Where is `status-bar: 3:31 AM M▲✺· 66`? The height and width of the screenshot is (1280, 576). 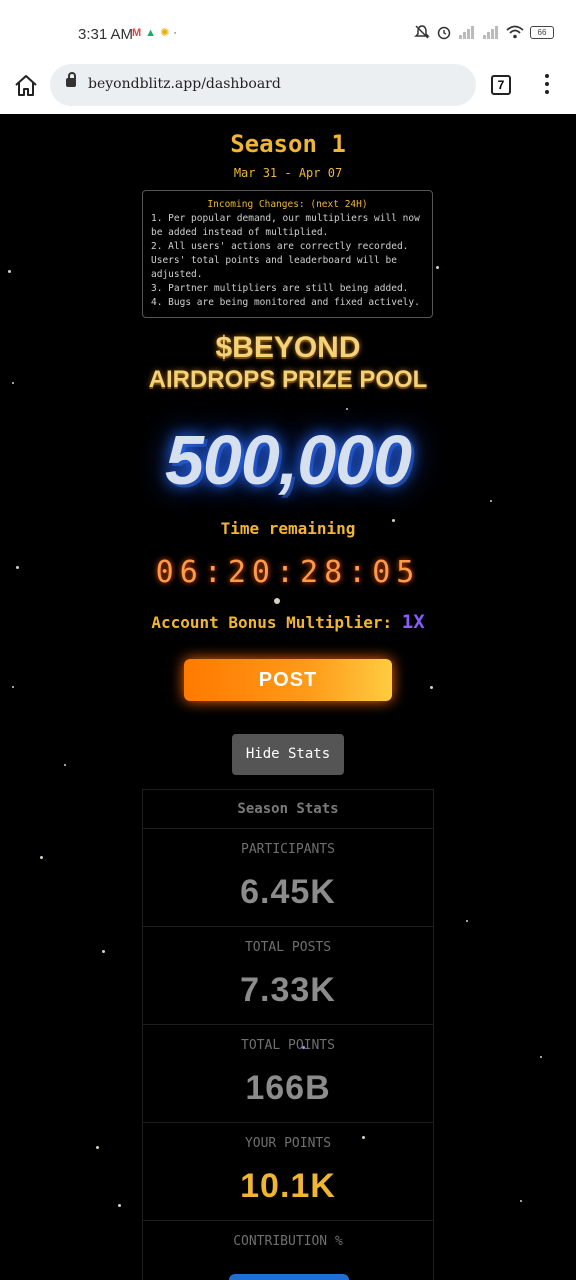 status-bar: 3:31 AM M▲✺· 66 is located at coordinates (288, 32).